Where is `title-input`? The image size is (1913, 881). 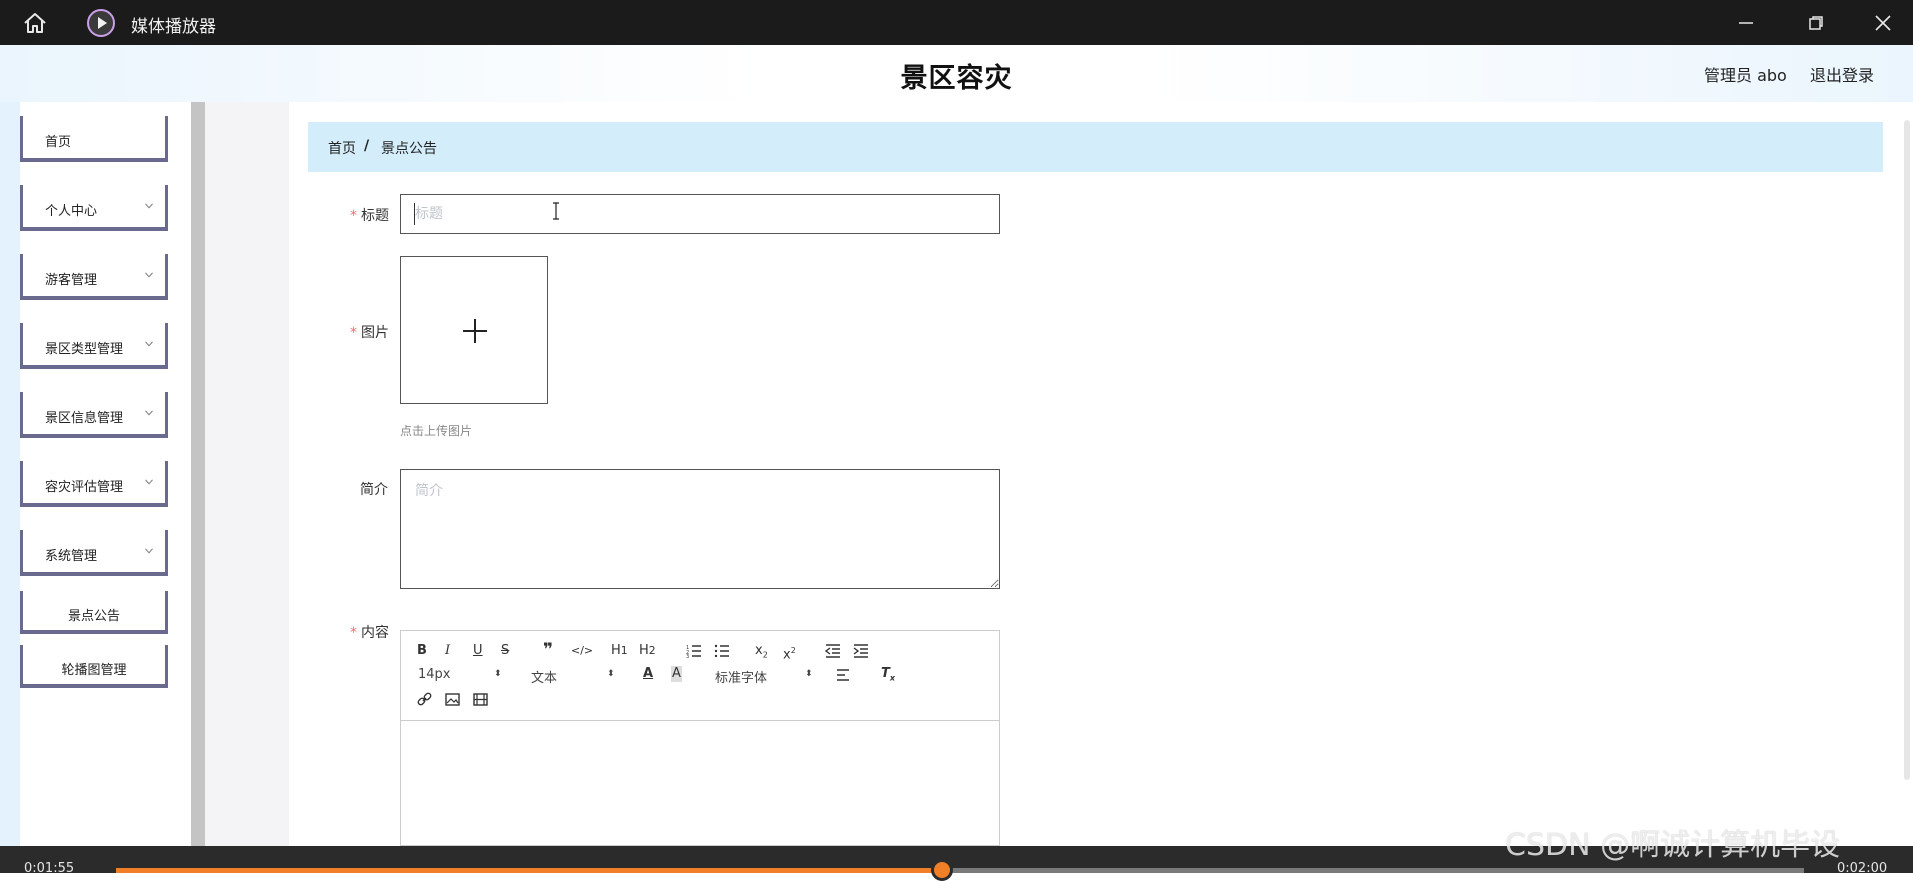 title-input is located at coordinates (700, 214).